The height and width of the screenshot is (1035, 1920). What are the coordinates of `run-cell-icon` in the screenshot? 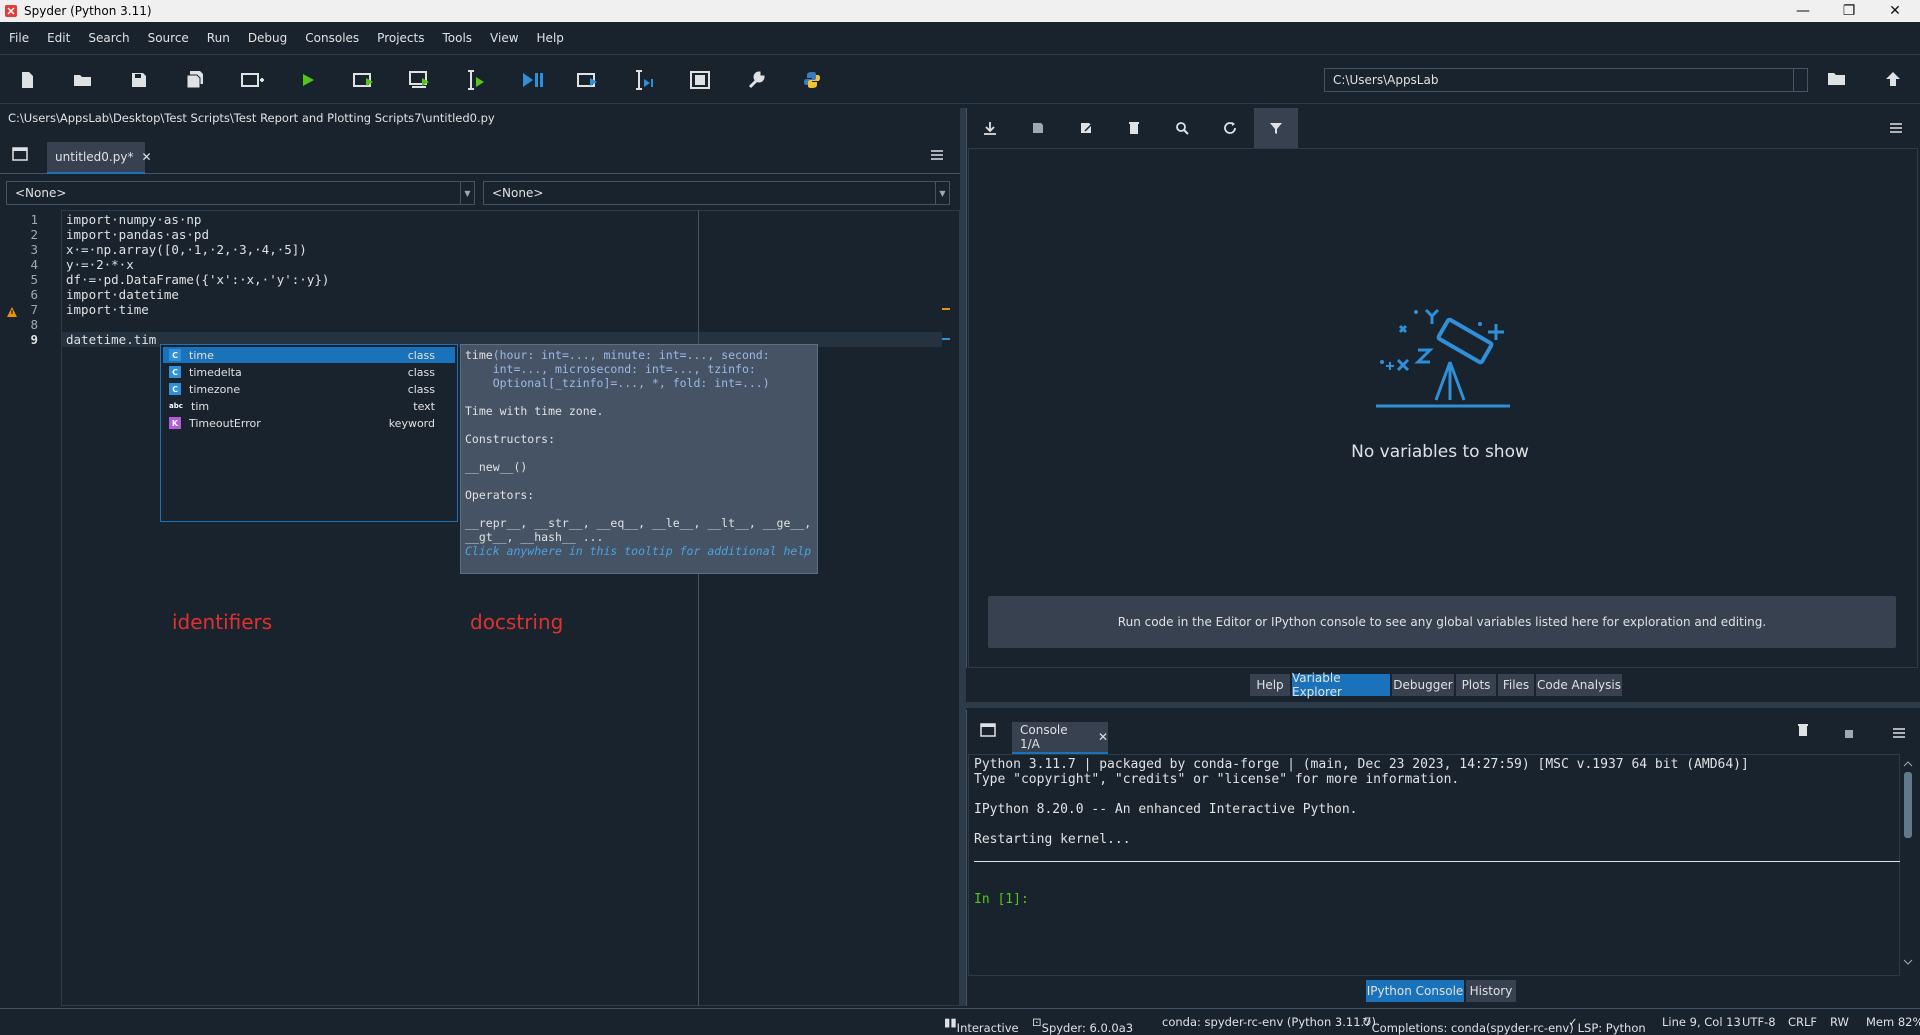 It's located at (364, 80).